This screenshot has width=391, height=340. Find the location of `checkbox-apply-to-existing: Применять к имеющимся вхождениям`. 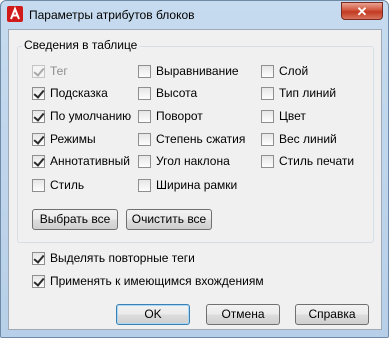

checkbox-apply-to-existing: Применять к имеющимся вхождениям is located at coordinates (148, 281).